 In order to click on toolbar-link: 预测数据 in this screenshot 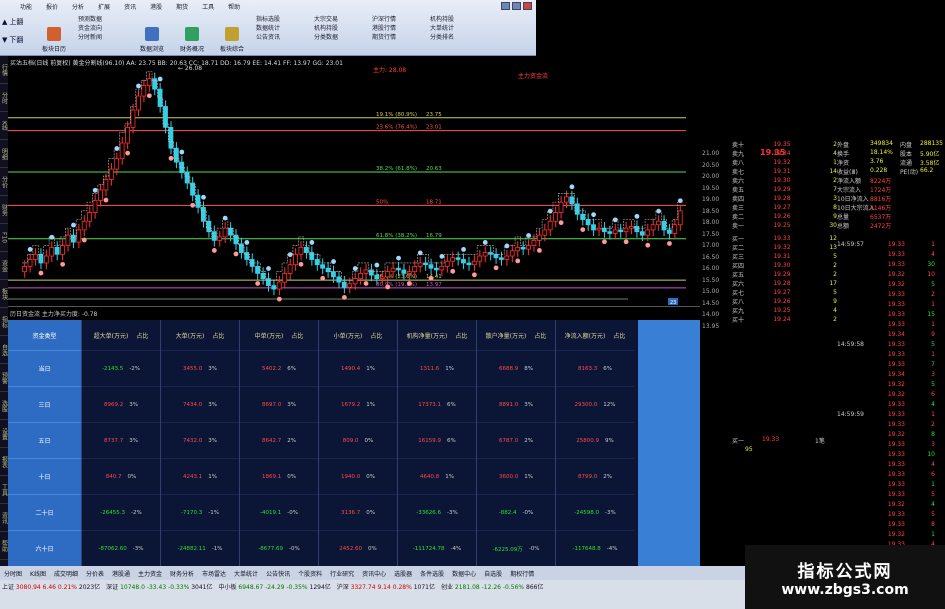, I will do `click(103, 18)`.